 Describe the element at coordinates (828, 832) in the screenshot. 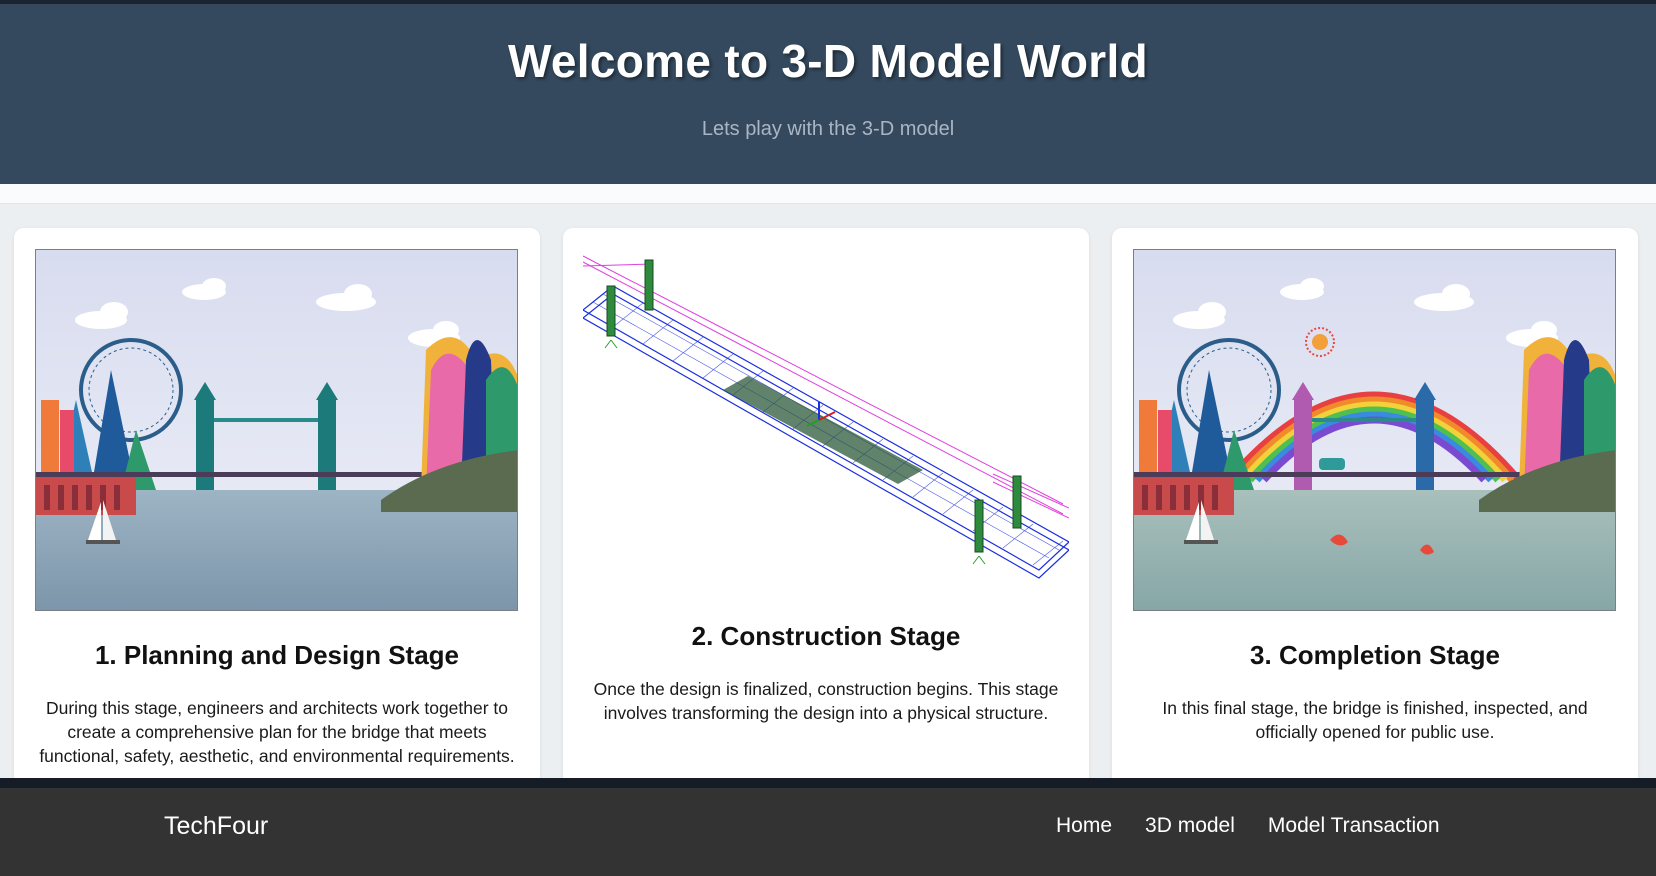

I see `footer-navbar: TechFour Home 3D model Model Transaction` at that location.